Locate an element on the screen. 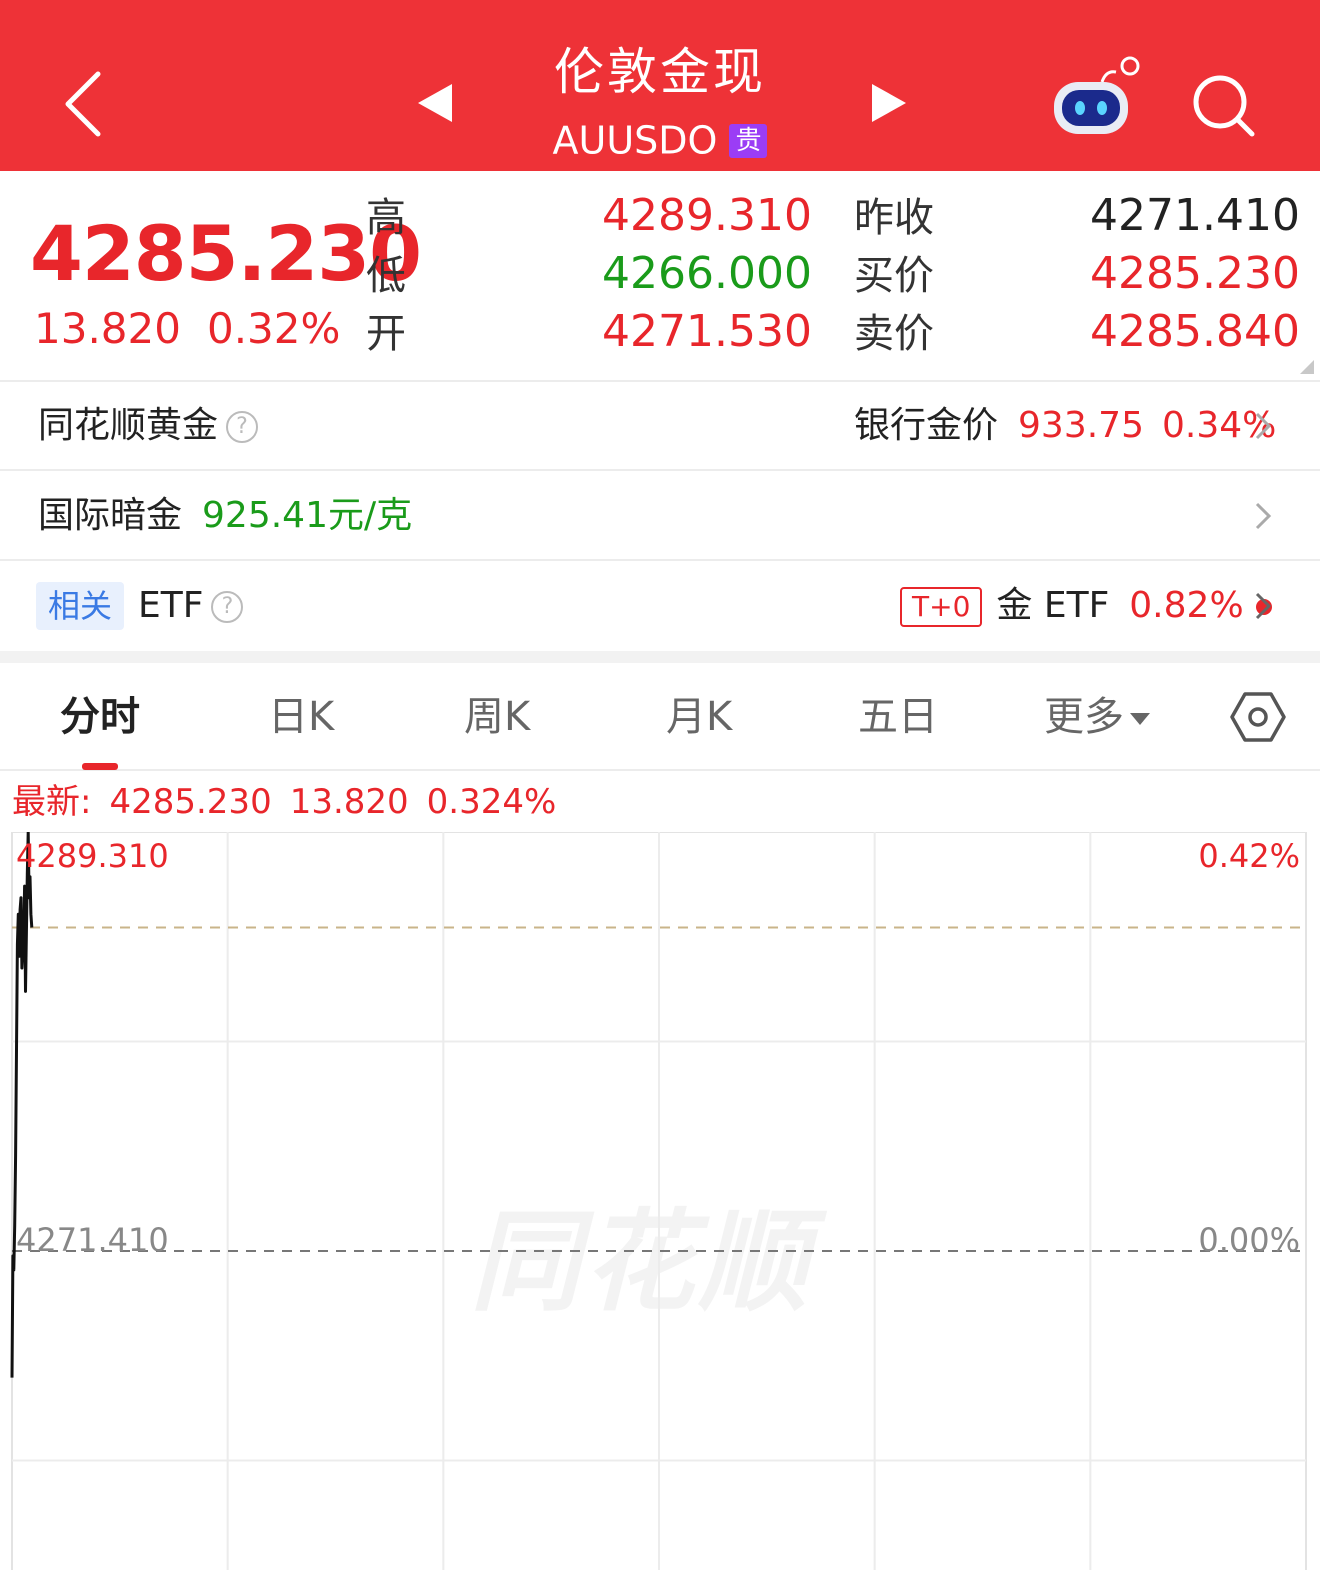 This screenshot has width=1320, height=1570. y-axis-right-mid-label: 0.00% is located at coordinates (1249, 1240).